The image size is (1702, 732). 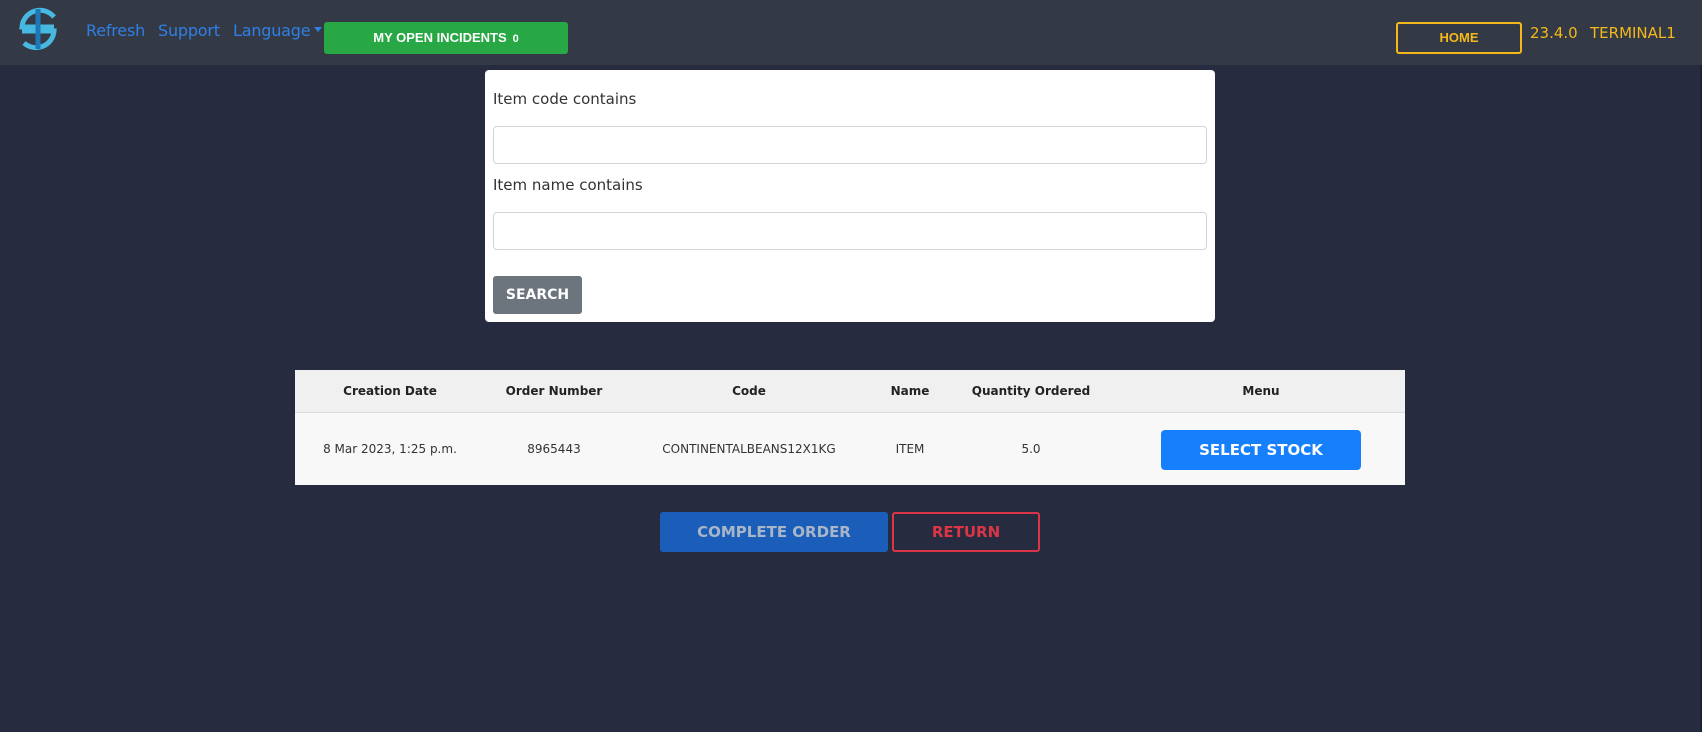 What do you see at coordinates (390, 448) in the screenshot?
I see `cell-creation-date: 8 Mar 2023, 1:25 p.m.` at bounding box center [390, 448].